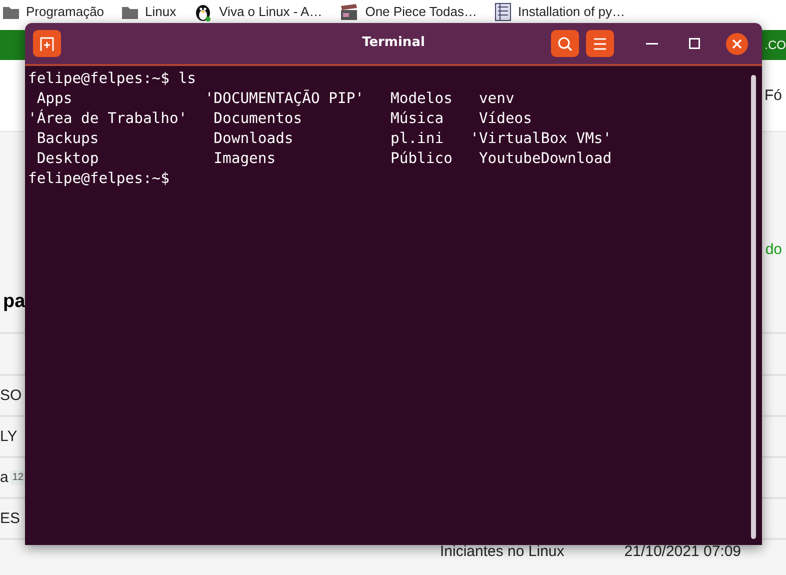 This screenshot has height=575, width=786. Describe the element at coordinates (505, 119) in the screenshot. I see `file-name: Vídeos` at that location.